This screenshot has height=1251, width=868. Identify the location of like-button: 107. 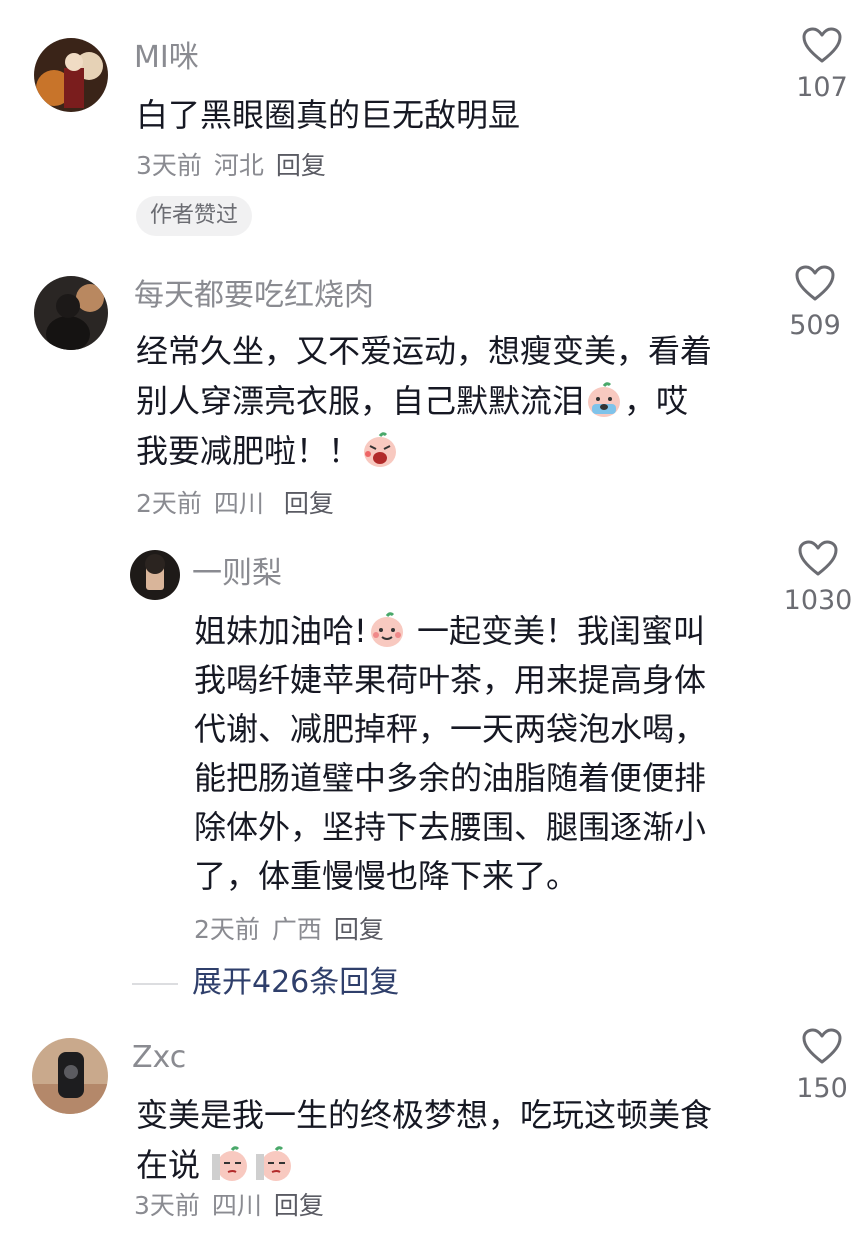
(822, 65).